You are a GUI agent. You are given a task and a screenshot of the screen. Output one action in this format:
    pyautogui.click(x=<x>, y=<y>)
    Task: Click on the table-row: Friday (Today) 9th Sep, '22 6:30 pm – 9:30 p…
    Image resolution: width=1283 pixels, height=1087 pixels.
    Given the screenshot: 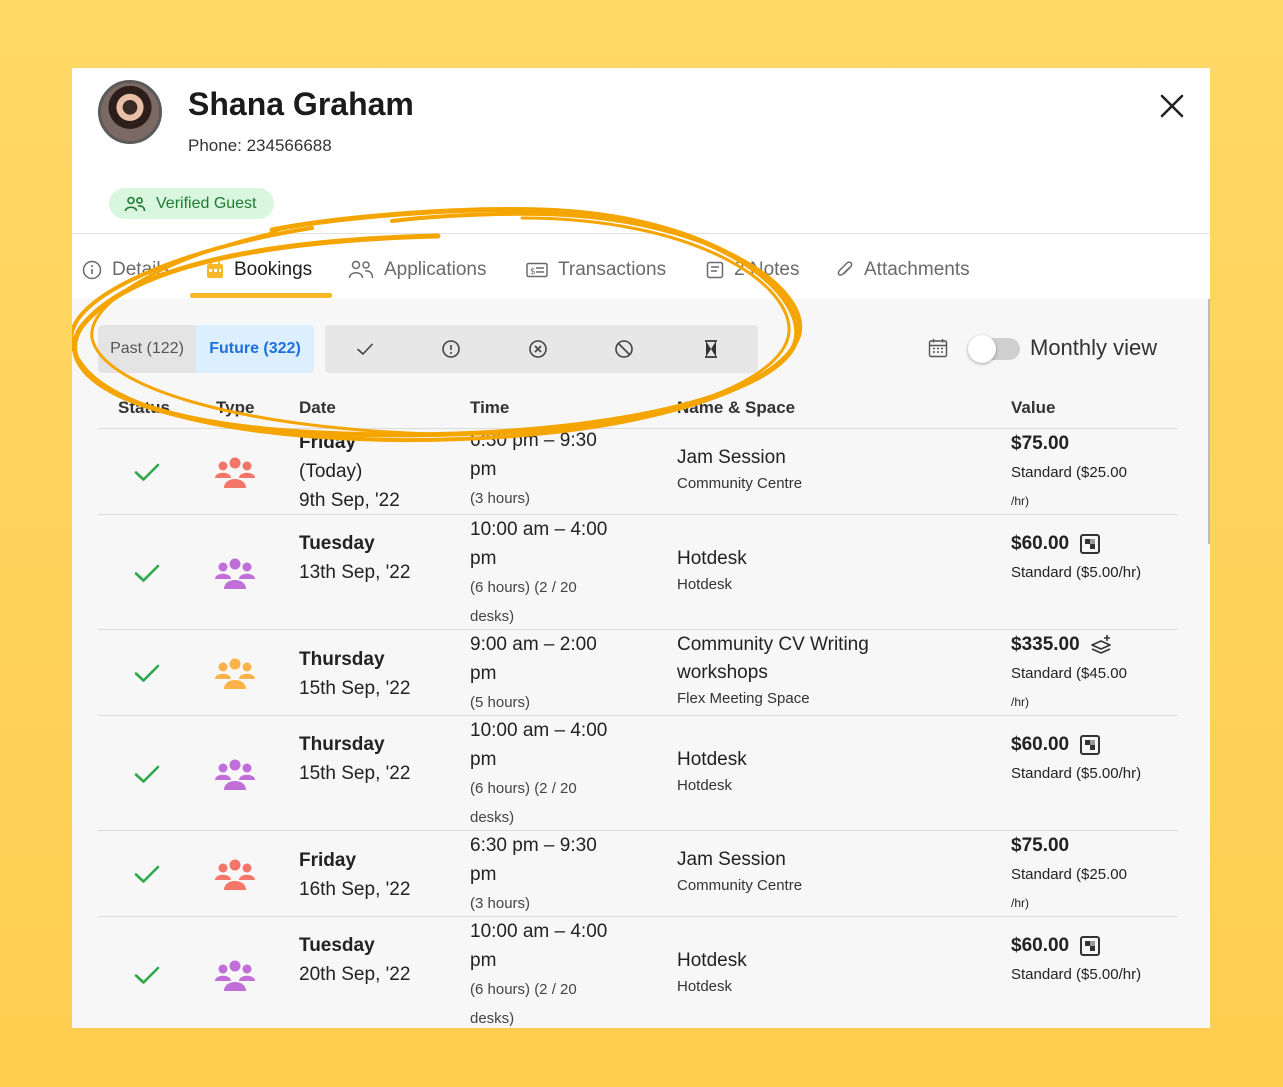 What is the action you would take?
    pyautogui.click(x=638, y=471)
    